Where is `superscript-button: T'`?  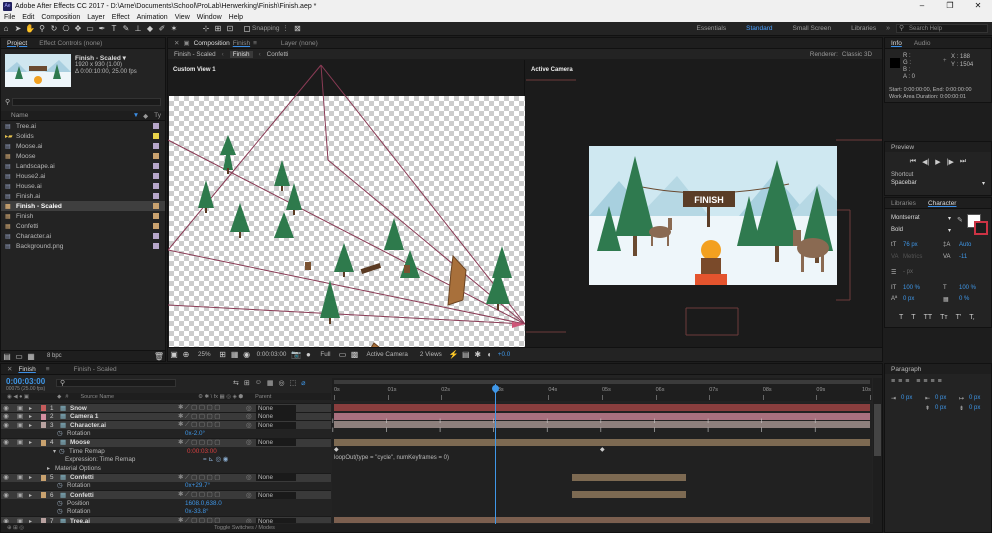 superscript-button: T' is located at coordinates (959, 317).